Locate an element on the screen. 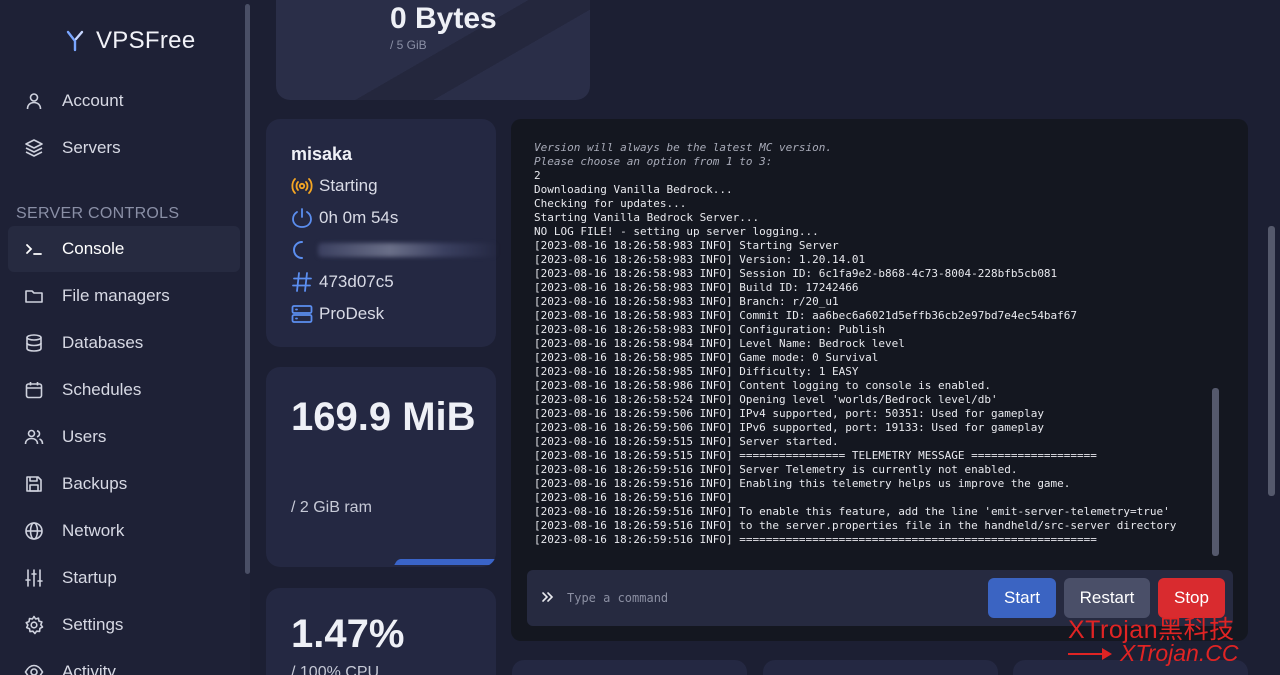 The height and width of the screenshot is (675, 1280). calendar-icon is located at coordinates (34, 390).